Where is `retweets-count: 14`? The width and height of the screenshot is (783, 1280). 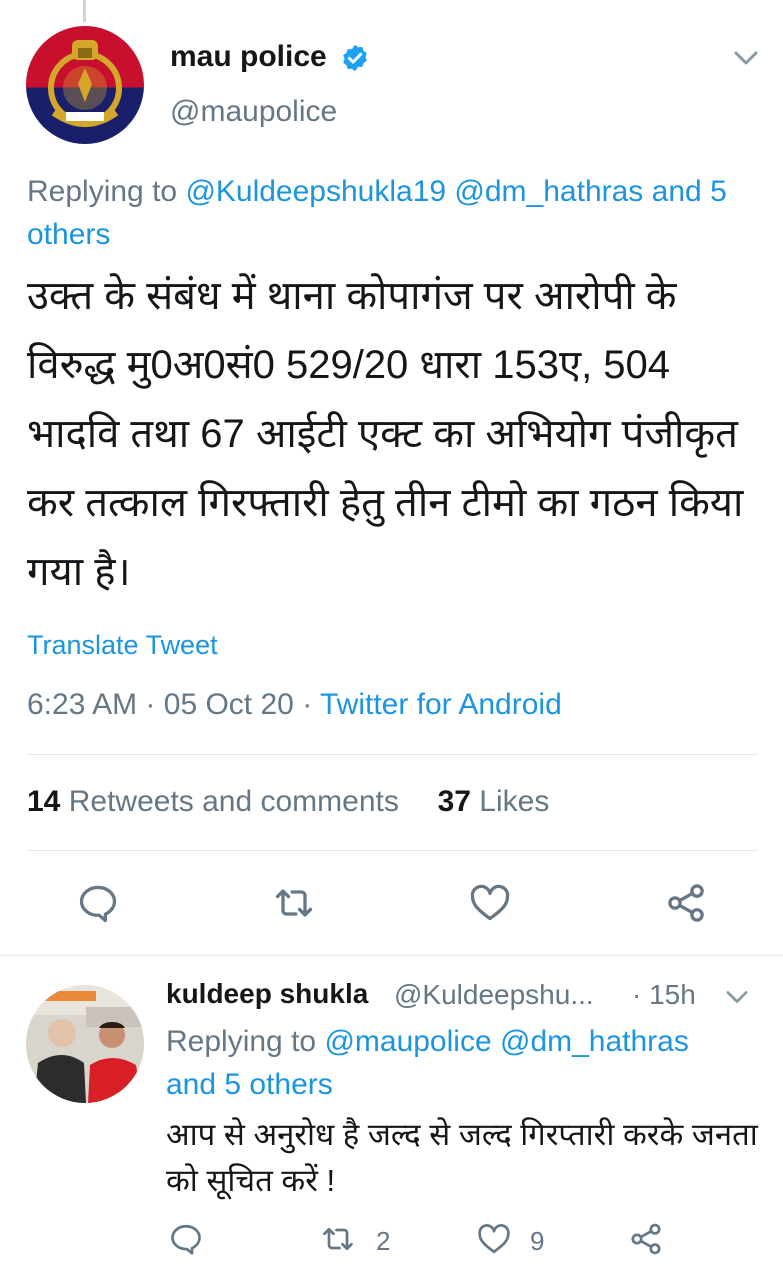
retweets-count: 14 is located at coordinates (44, 801).